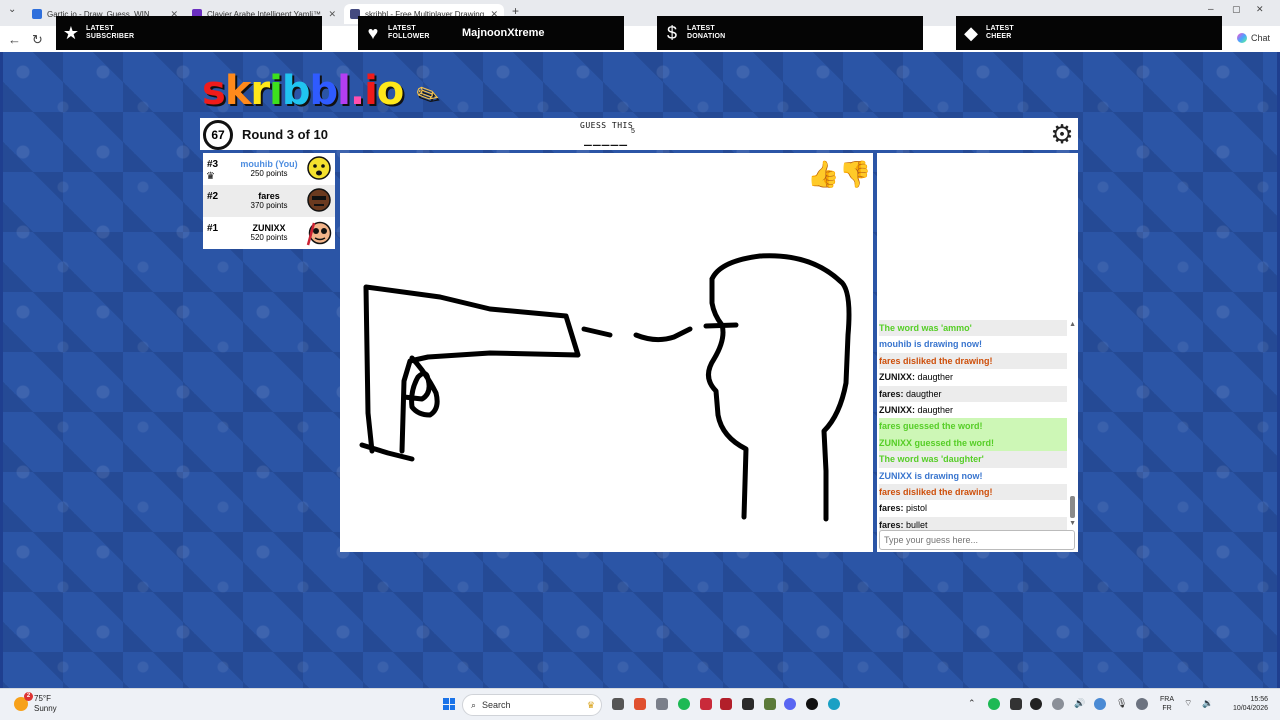 Image resolution: width=1280 pixels, height=720 pixels. Describe the element at coordinates (823, 174) in the screenshot. I see `thumbs-up-icon: 👍` at that location.